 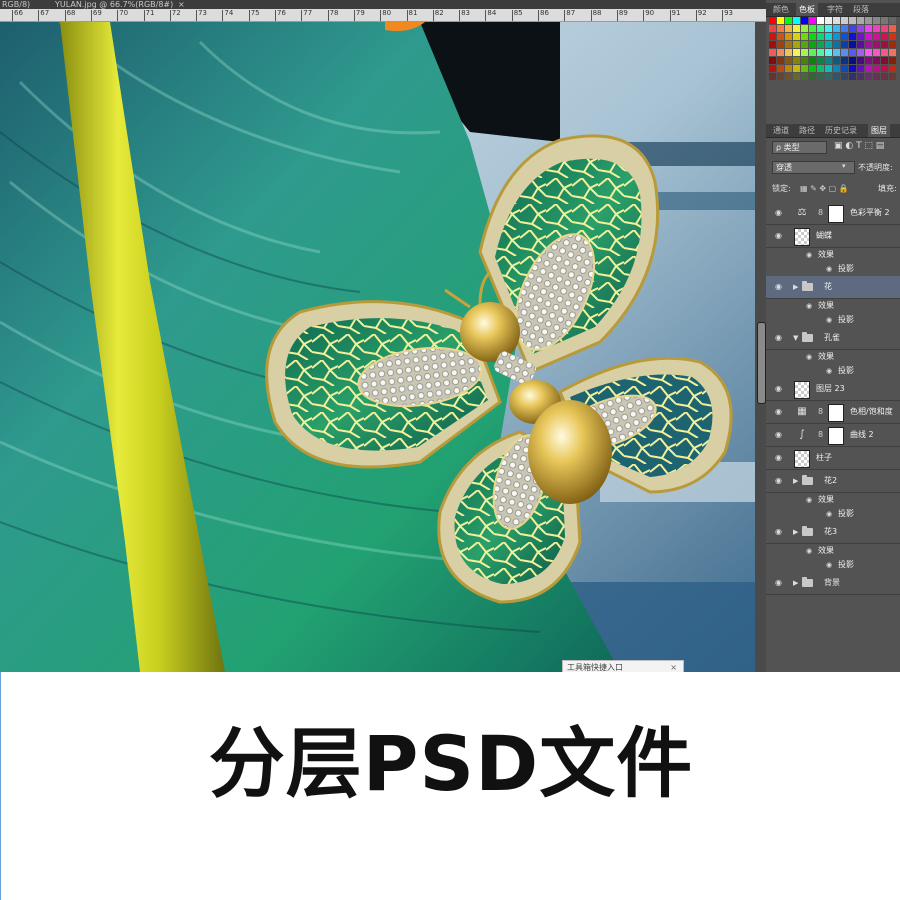 I want to click on layer-row: ◉ ▶ 背景, so click(x=833, y=583).